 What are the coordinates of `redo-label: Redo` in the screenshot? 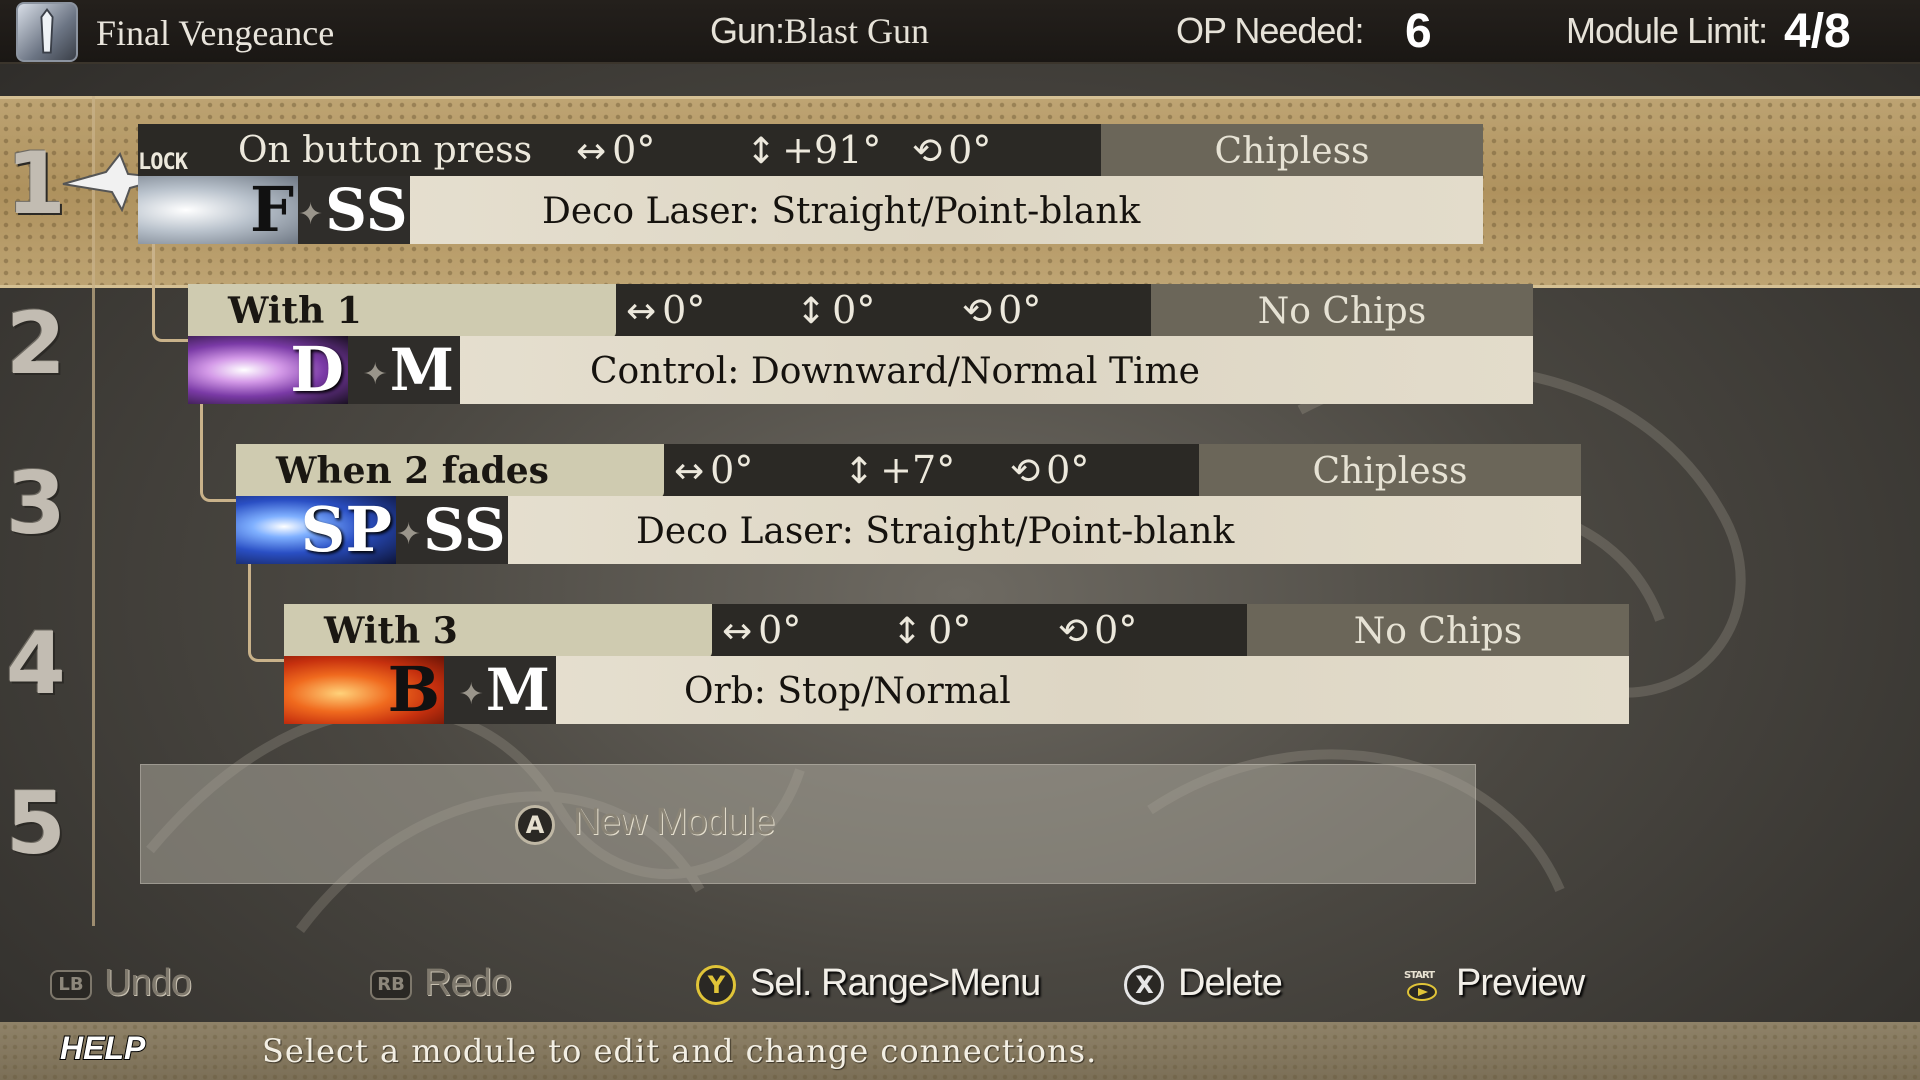 It's located at (468, 983).